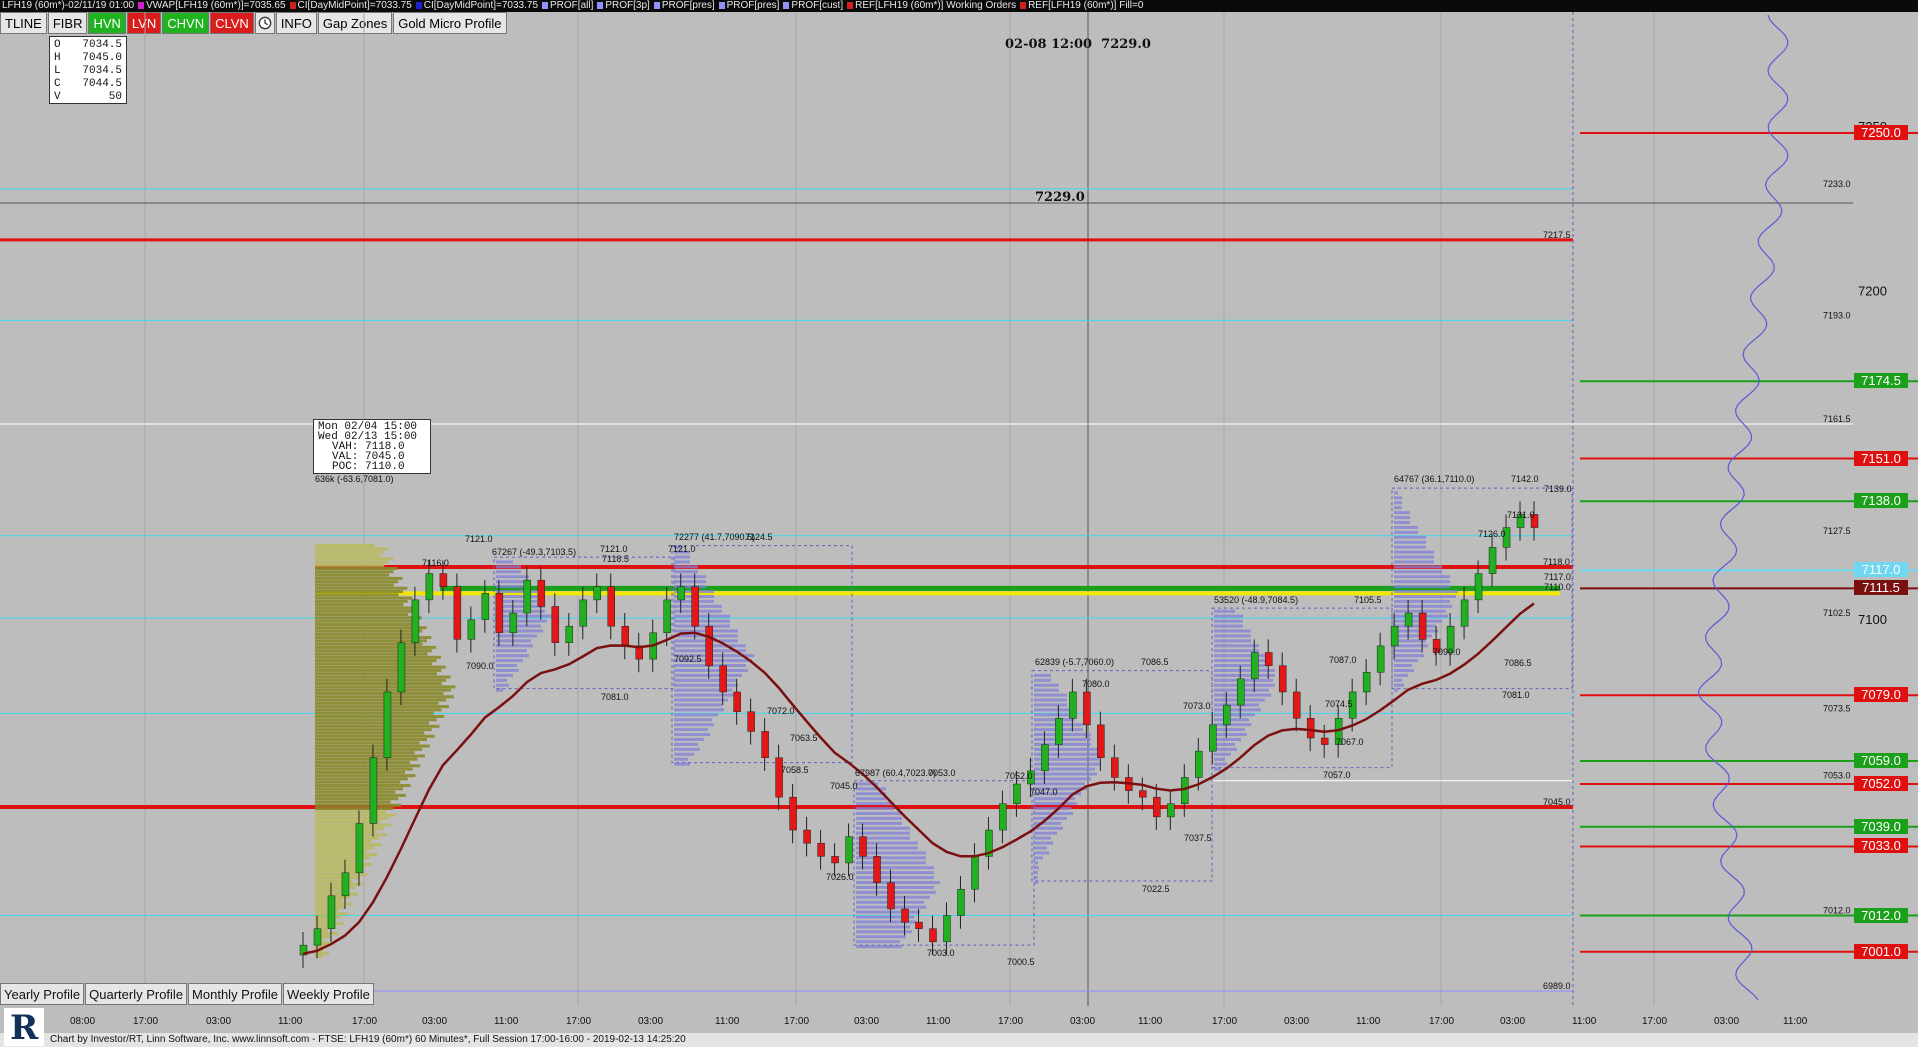  What do you see at coordinates (1881, 588) in the screenshot?
I see `price-level-tag: 7111.5` at bounding box center [1881, 588].